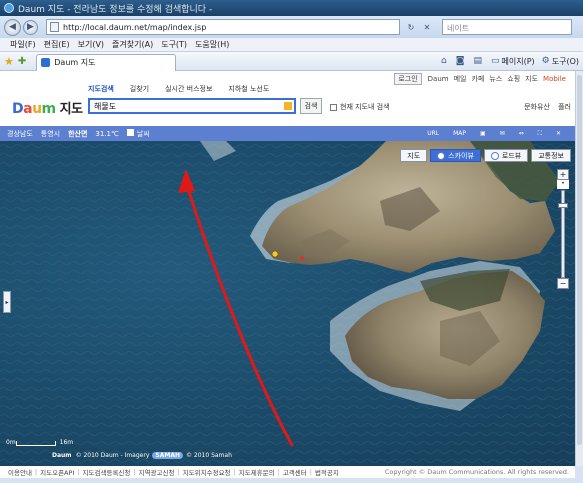 This screenshot has height=483, width=583. Describe the element at coordinates (20, 134) in the screenshot. I see `region-province: 경상남도` at that location.